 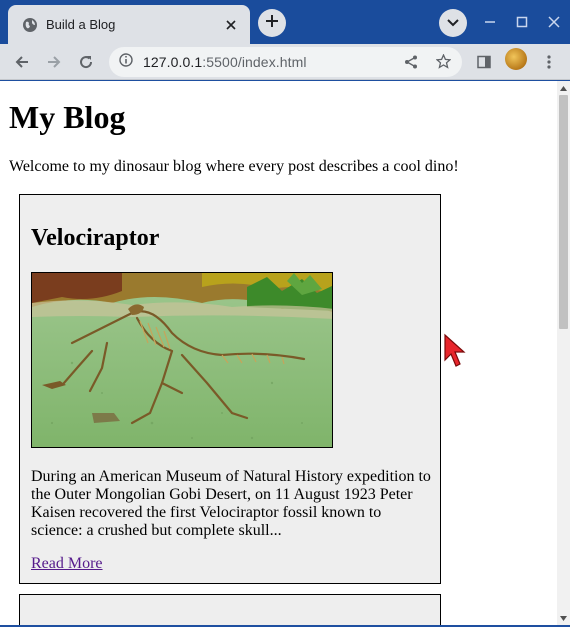 What do you see at coordinates (22, 62) in the screenshot?
I see `back-icon` at bounding box center [22, 62].